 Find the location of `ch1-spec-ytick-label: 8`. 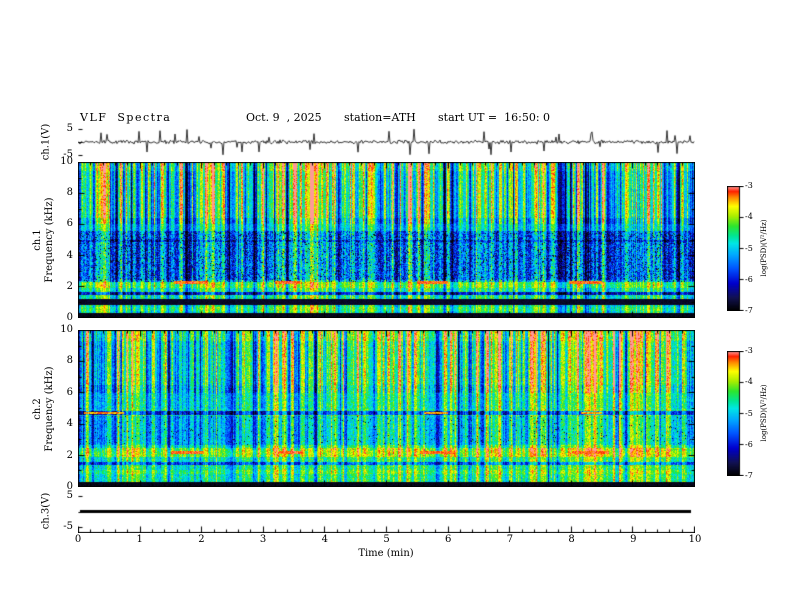

ch1-spec-ytick-label: 8 is located at coordinates (69, 193).